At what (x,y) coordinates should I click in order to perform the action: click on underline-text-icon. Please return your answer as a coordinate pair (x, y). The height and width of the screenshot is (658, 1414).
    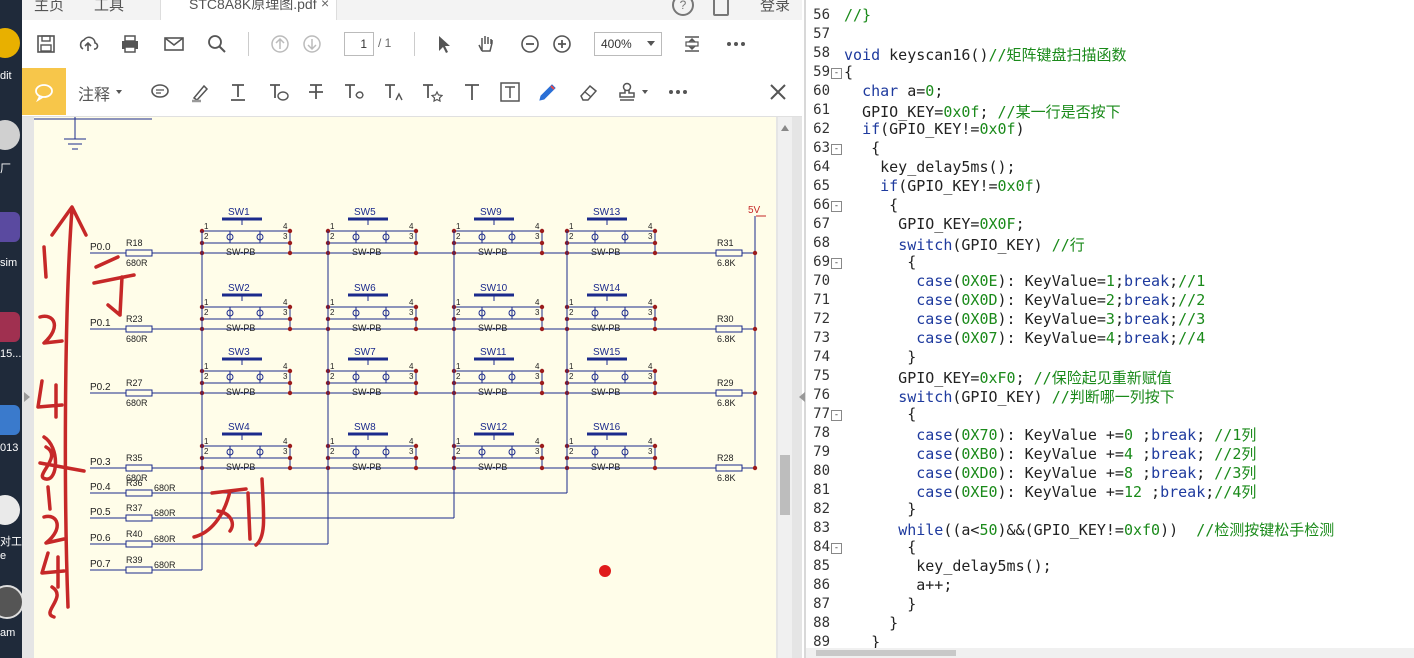
    Looking at the image, I should click on (238, 92).